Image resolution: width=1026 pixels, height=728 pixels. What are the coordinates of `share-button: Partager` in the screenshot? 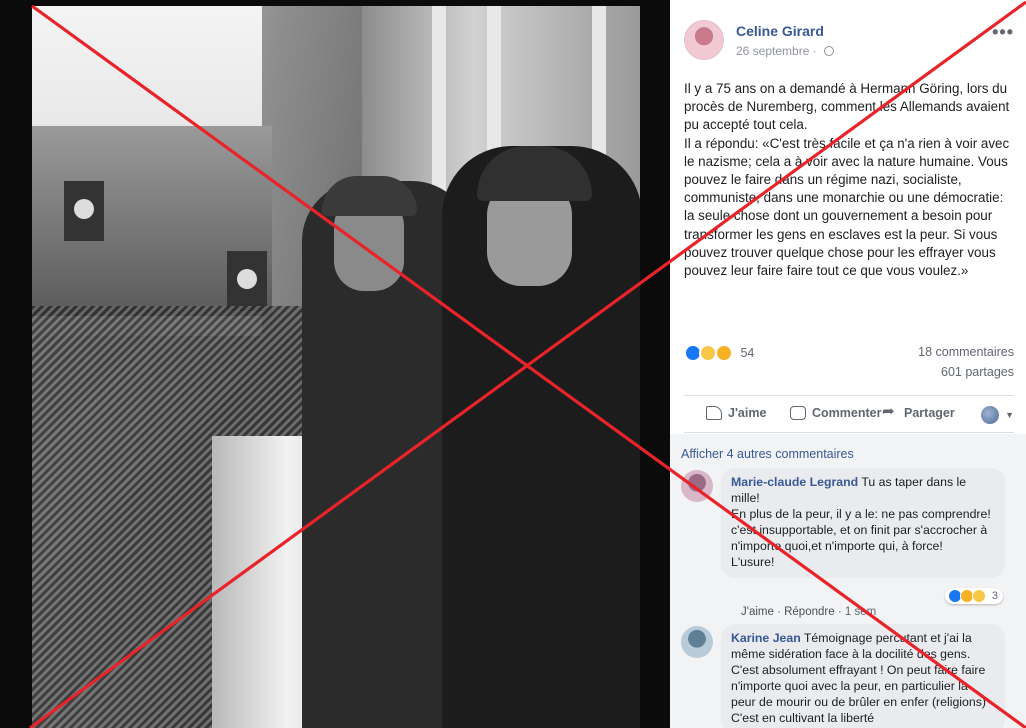 It's located at (918, 411).